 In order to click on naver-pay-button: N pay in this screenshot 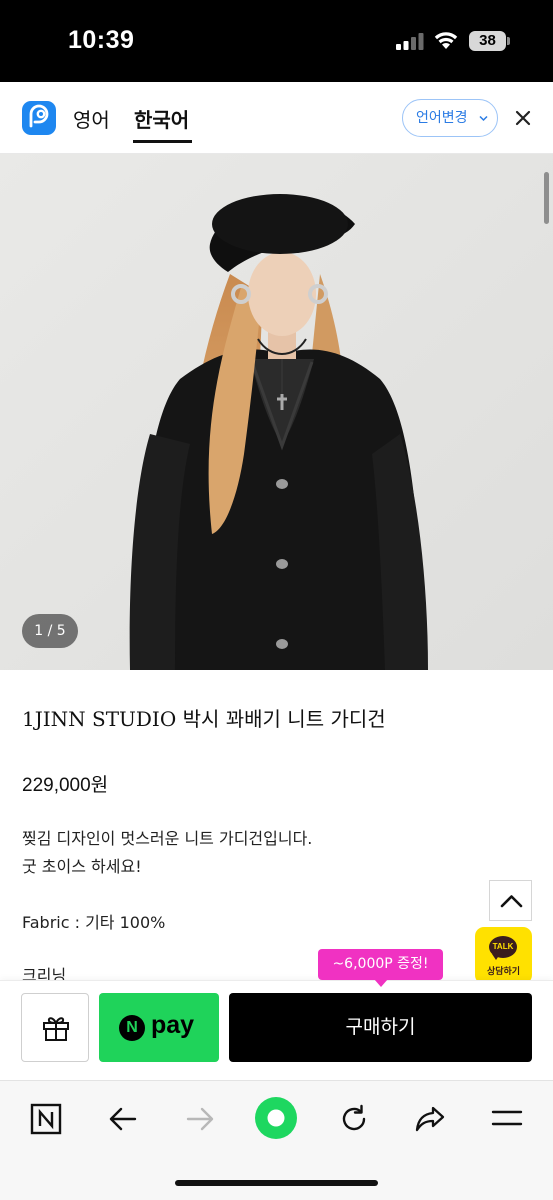, I will do `click(159, 1027)`.